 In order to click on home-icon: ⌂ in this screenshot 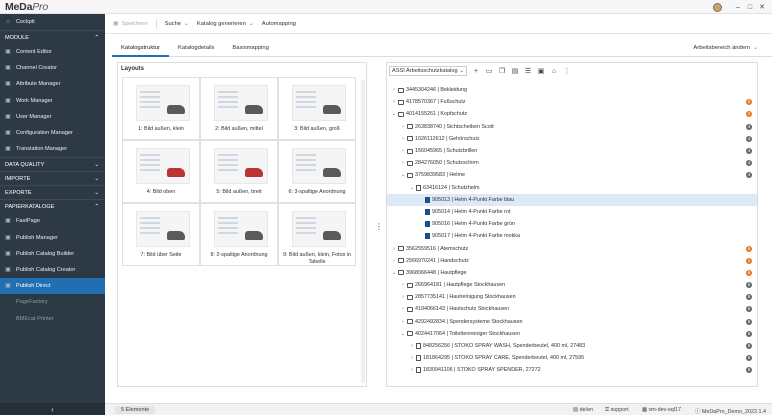, I will do `click(554, 71)`.